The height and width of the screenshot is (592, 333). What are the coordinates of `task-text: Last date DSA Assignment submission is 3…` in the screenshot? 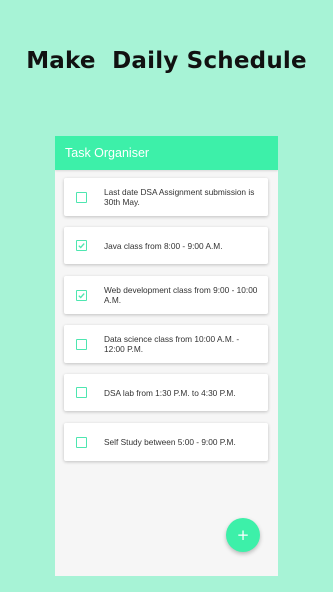 It's located at (179, 197).